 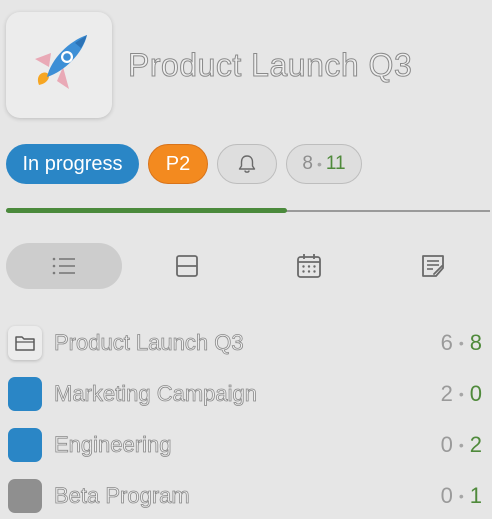 I want to click on status-badge: In progress, so click(x=72, y=164).